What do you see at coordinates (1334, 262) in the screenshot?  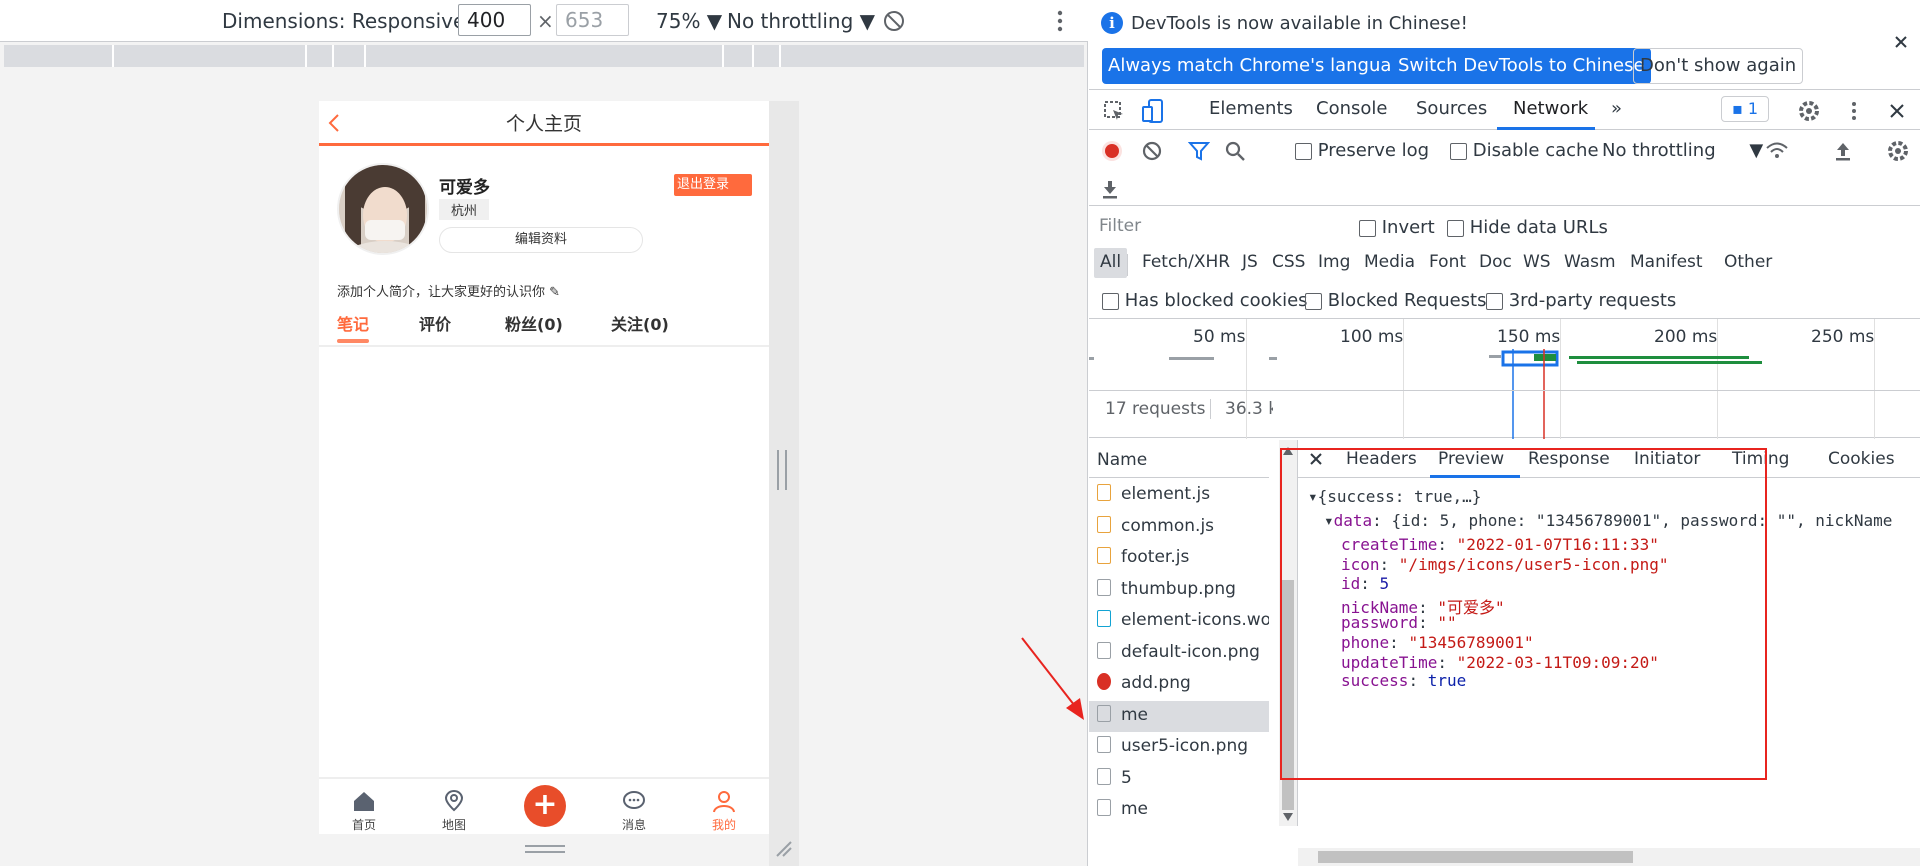 I see `type-img: Img` at bounding box center [1334, 262].